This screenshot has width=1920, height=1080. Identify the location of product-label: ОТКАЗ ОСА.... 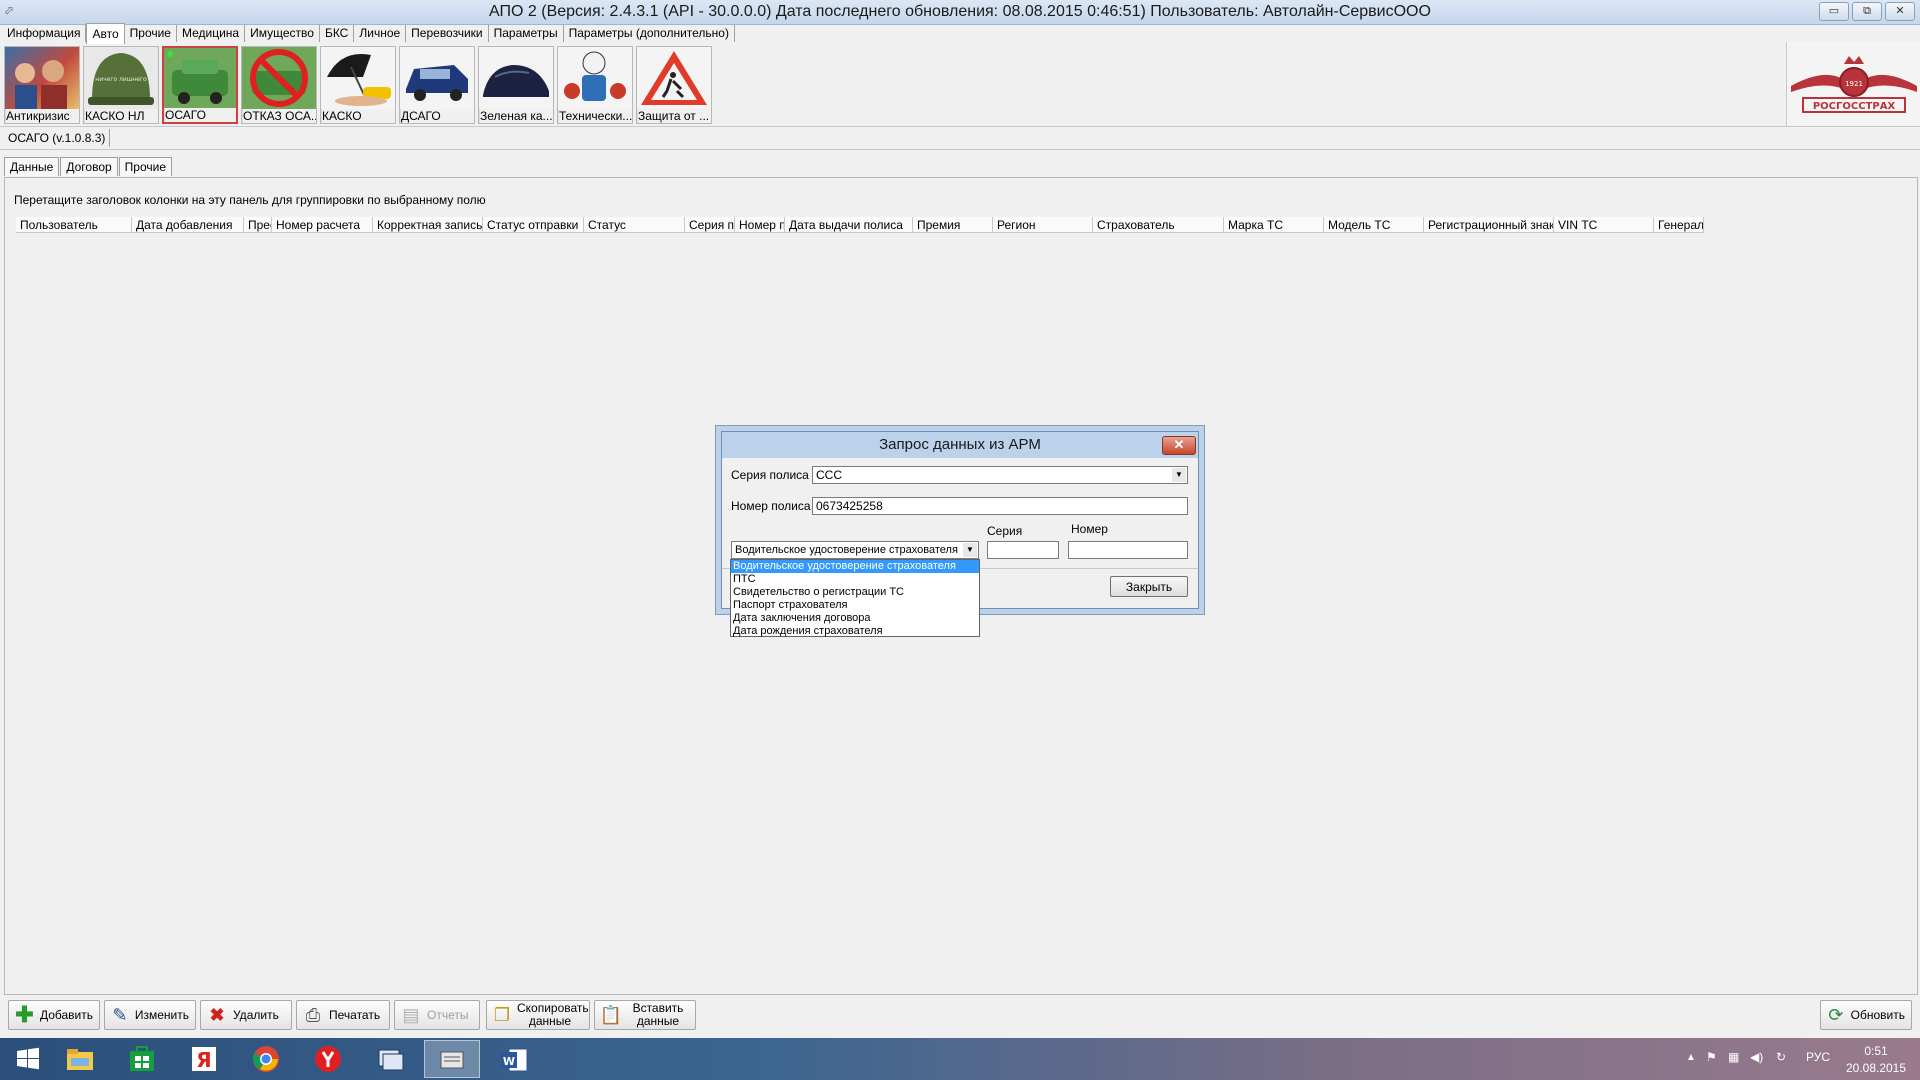
(279, 116).